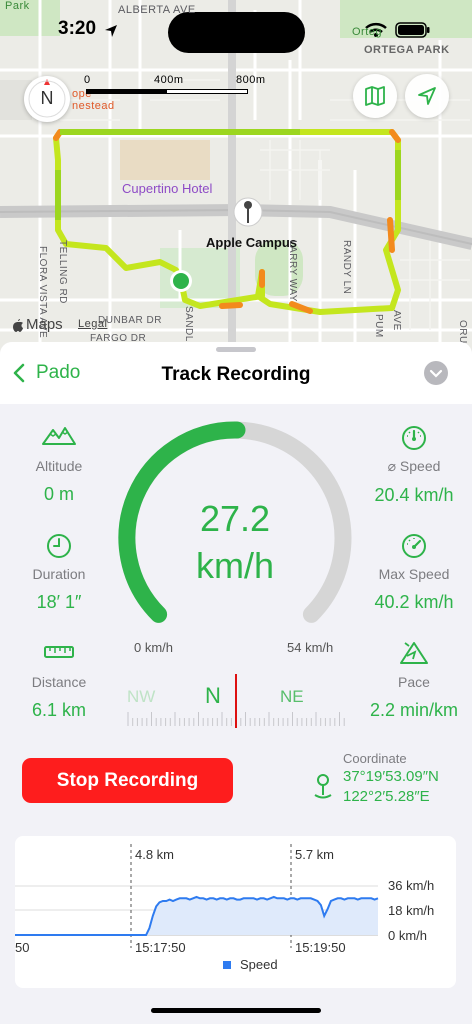 The height and width of the screenshot is (1024, 472). Describe the element at coordinates (234, 565) in the screenshot. I see `gauge-unit: km/h` at that location.